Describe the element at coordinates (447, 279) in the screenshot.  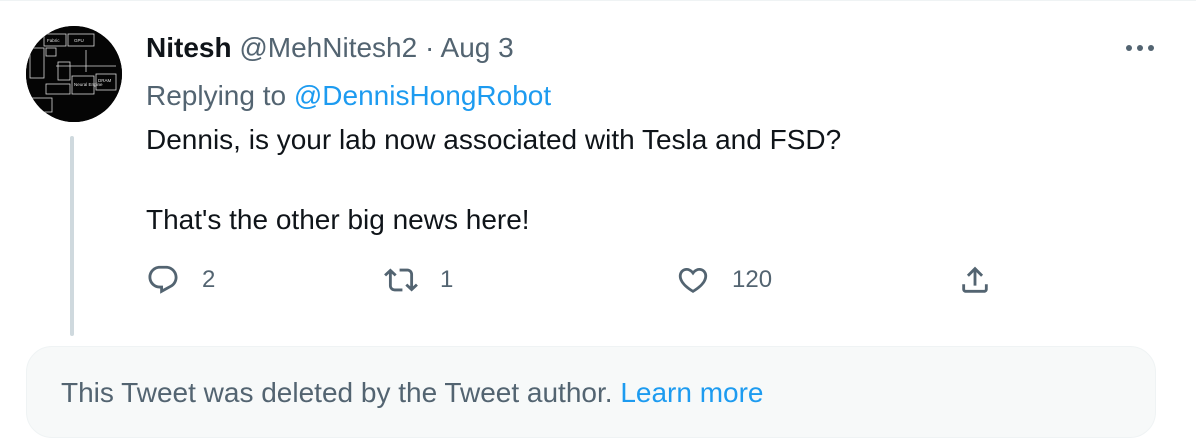
I see `retweet-count: 1` at that location.